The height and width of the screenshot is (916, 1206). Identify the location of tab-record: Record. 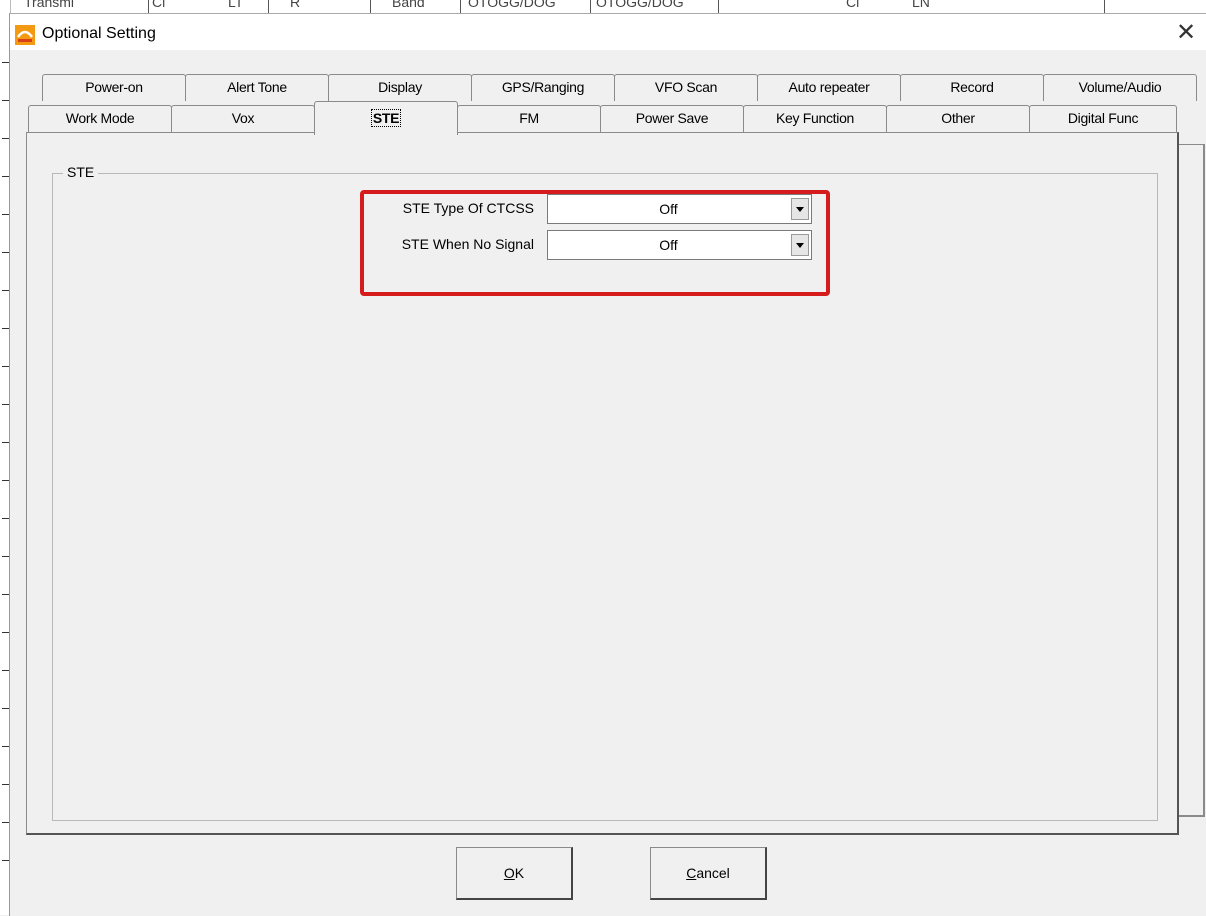
(972, 87).